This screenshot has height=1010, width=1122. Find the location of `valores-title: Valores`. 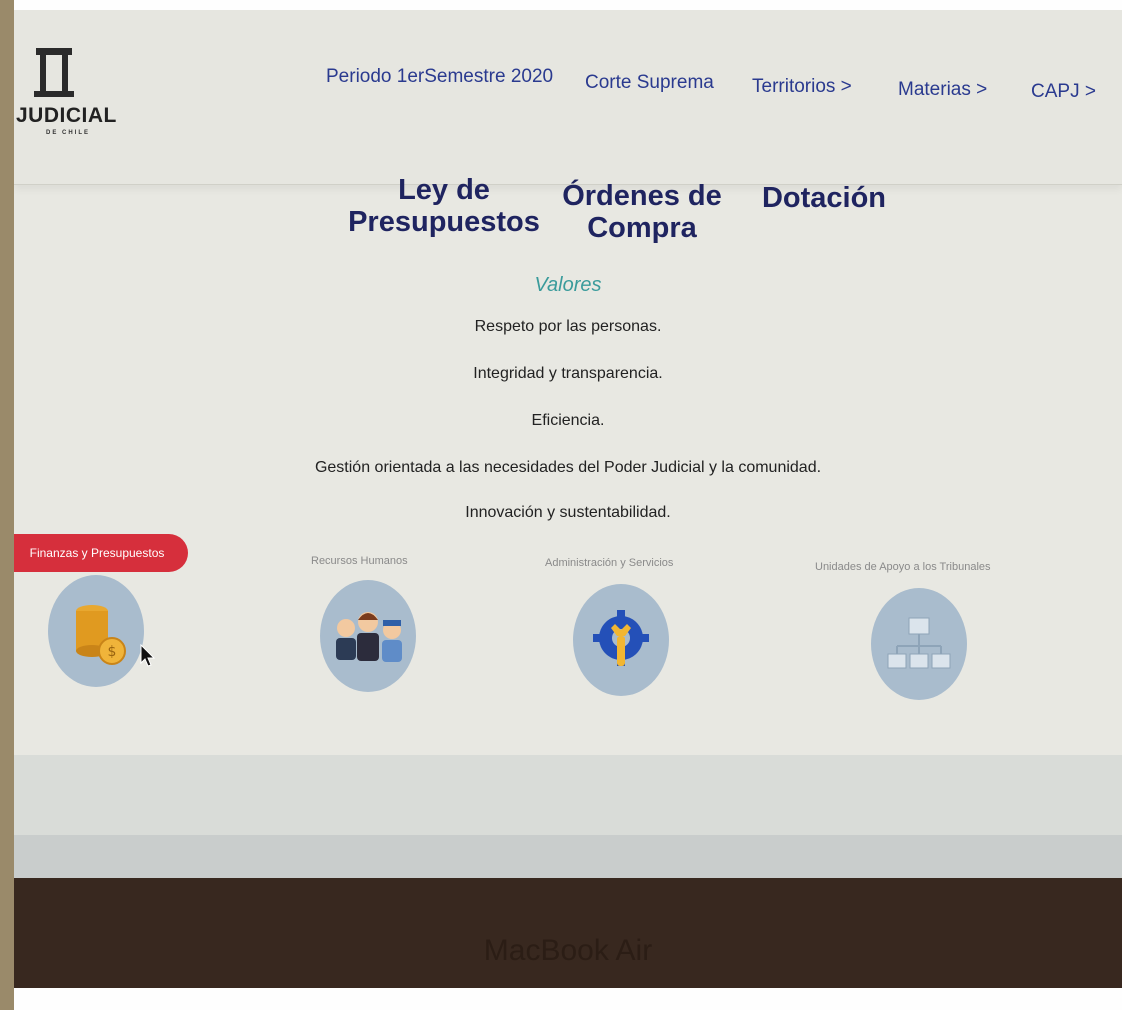

valores-title: Valores is located at coordinates (568, 285).